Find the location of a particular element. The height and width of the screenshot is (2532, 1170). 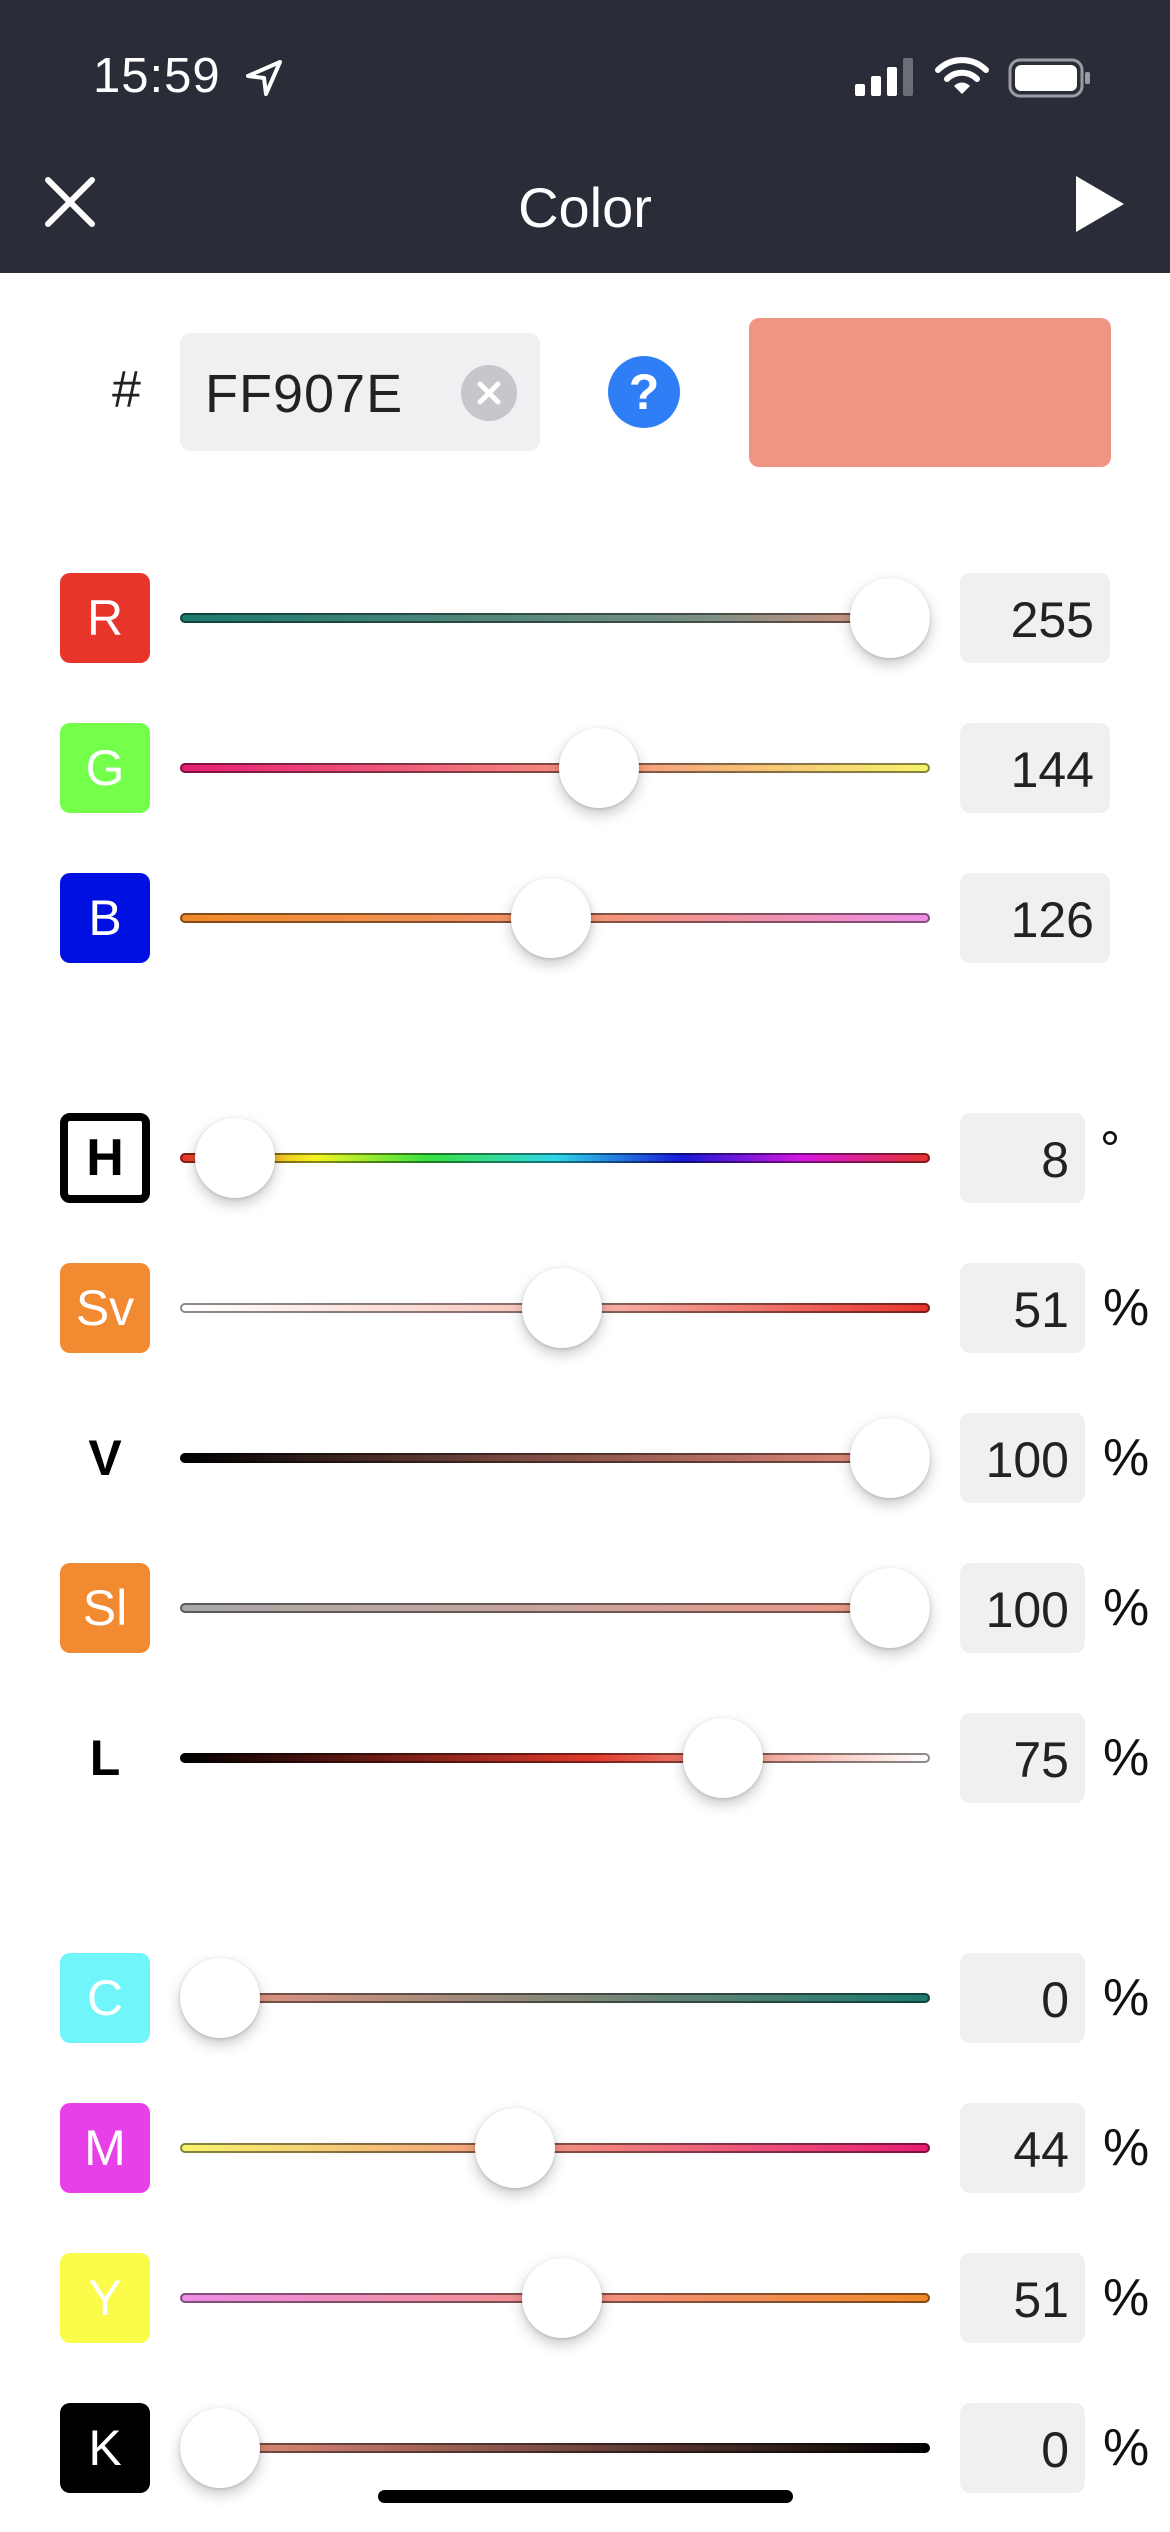

channel-badge-b: B is located at coordinates (105, 918).